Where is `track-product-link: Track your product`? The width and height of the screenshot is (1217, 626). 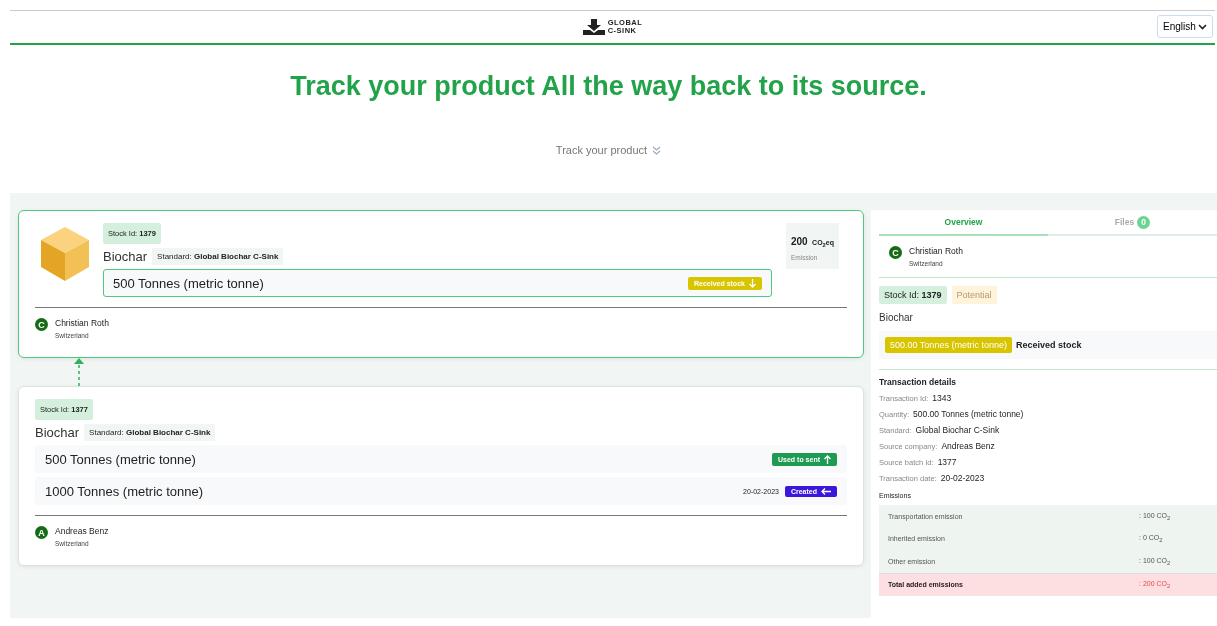
track-product-link: Track your product is located at coordinates (608, 150).